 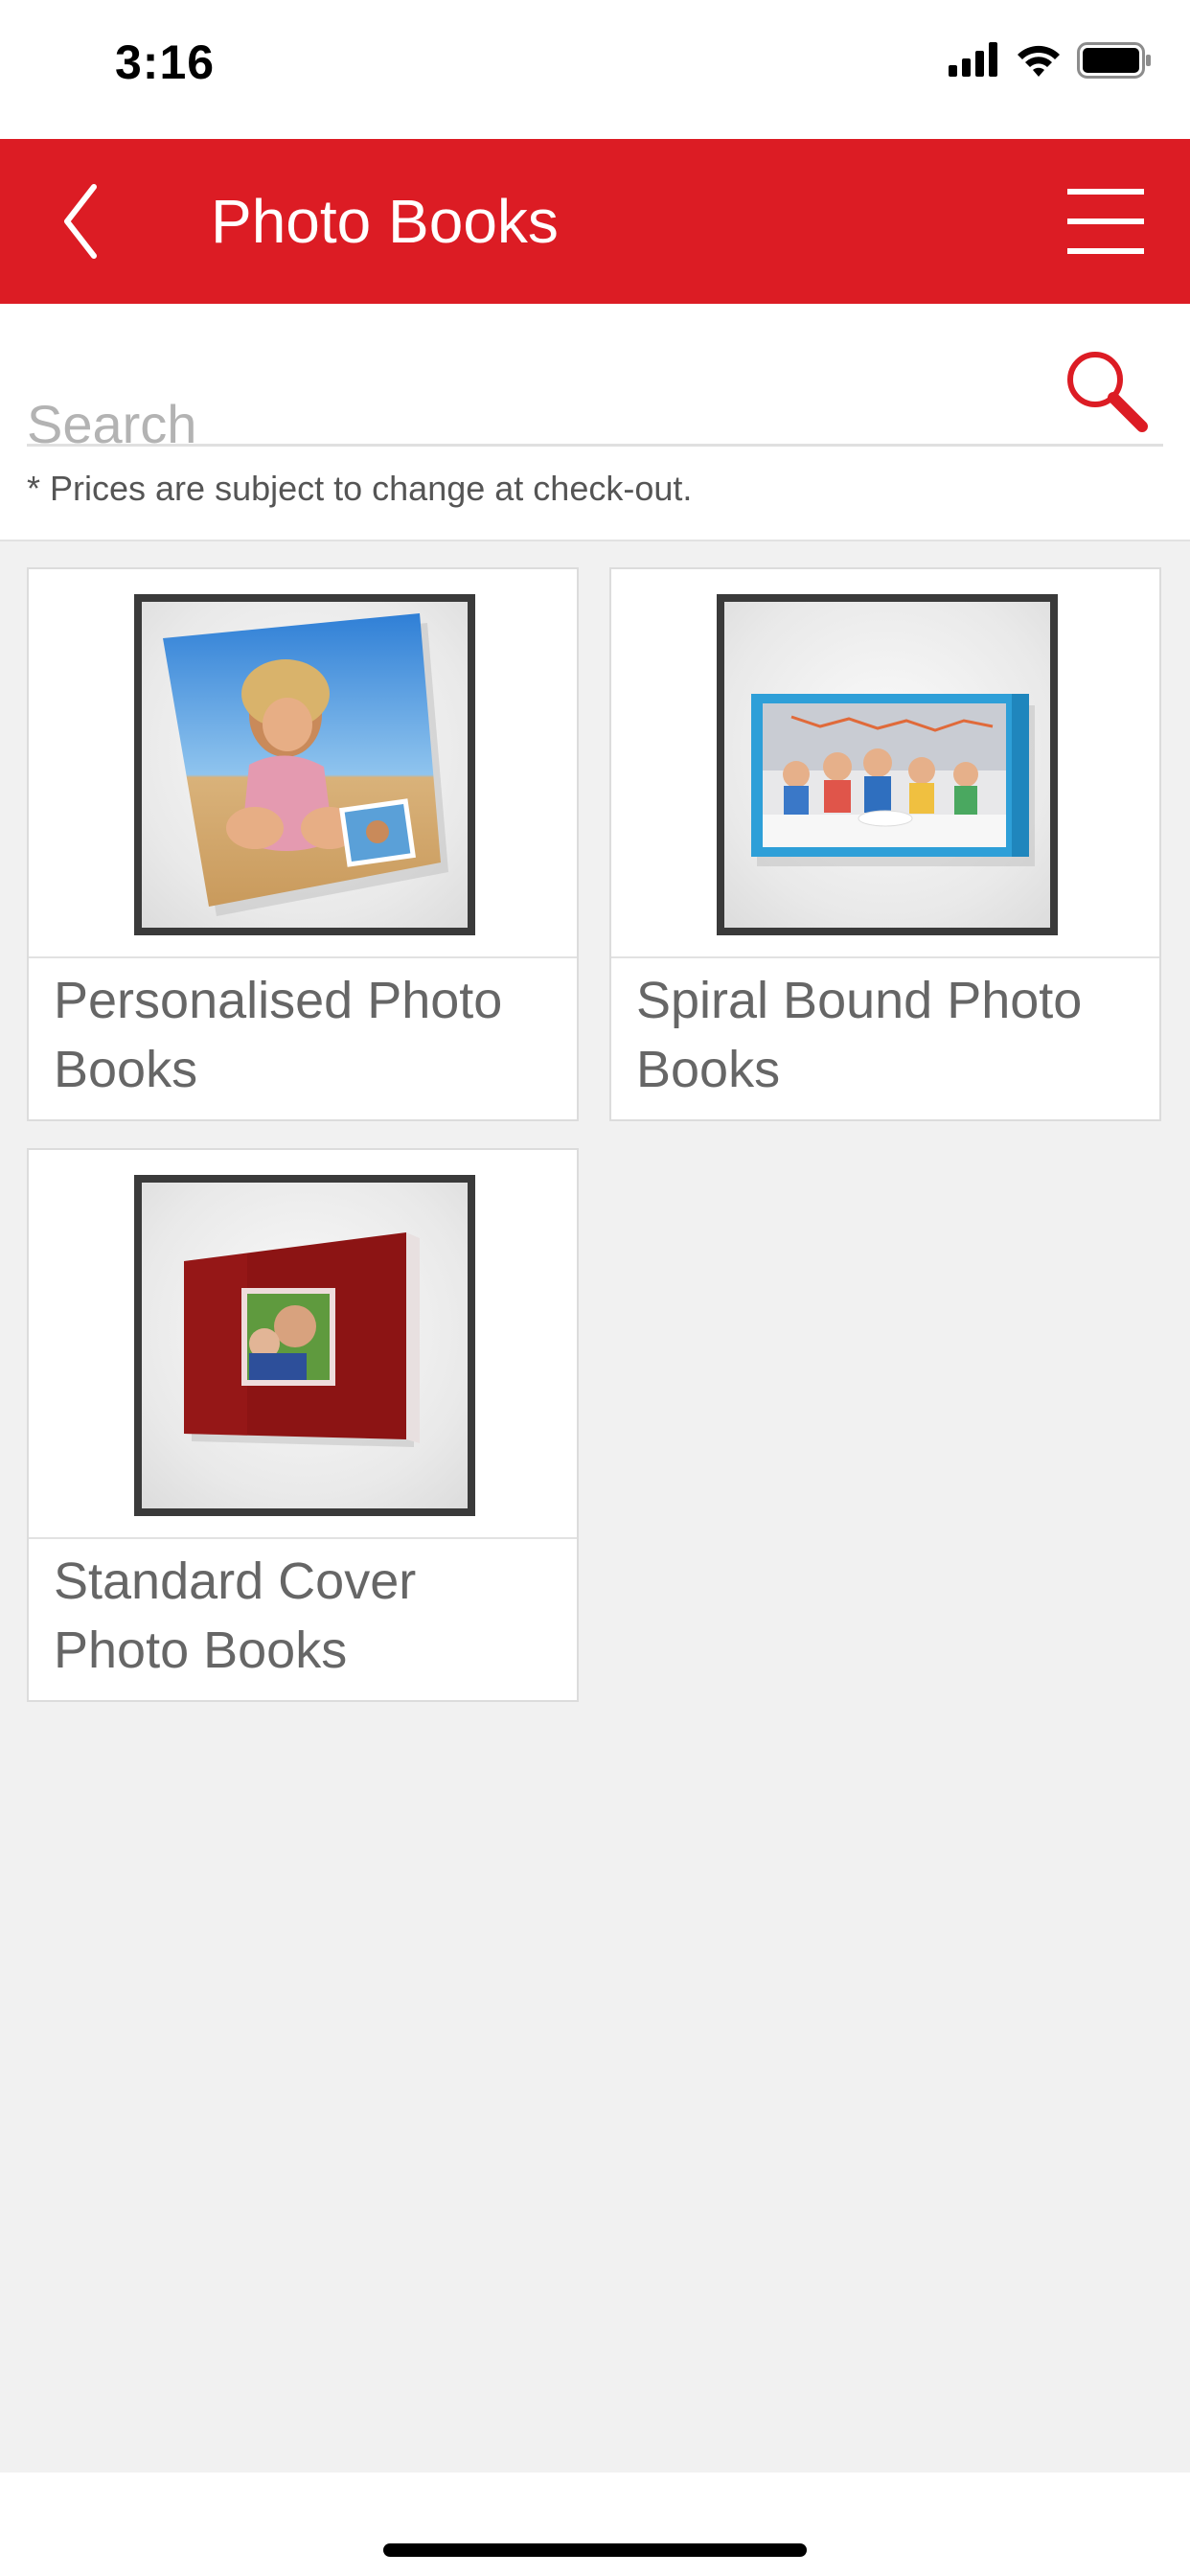 I want to click on search-button, so click(x=1106, y=390).